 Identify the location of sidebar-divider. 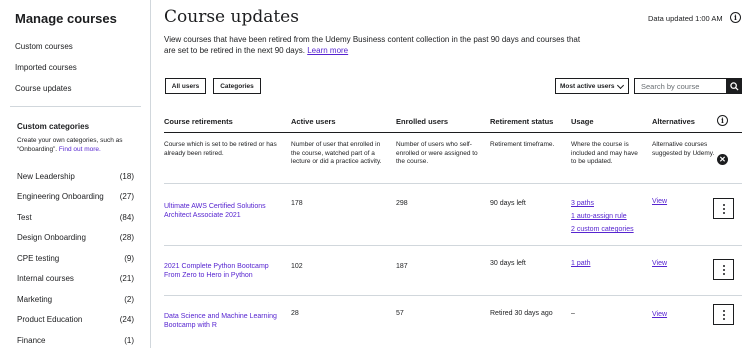
(75, 106).